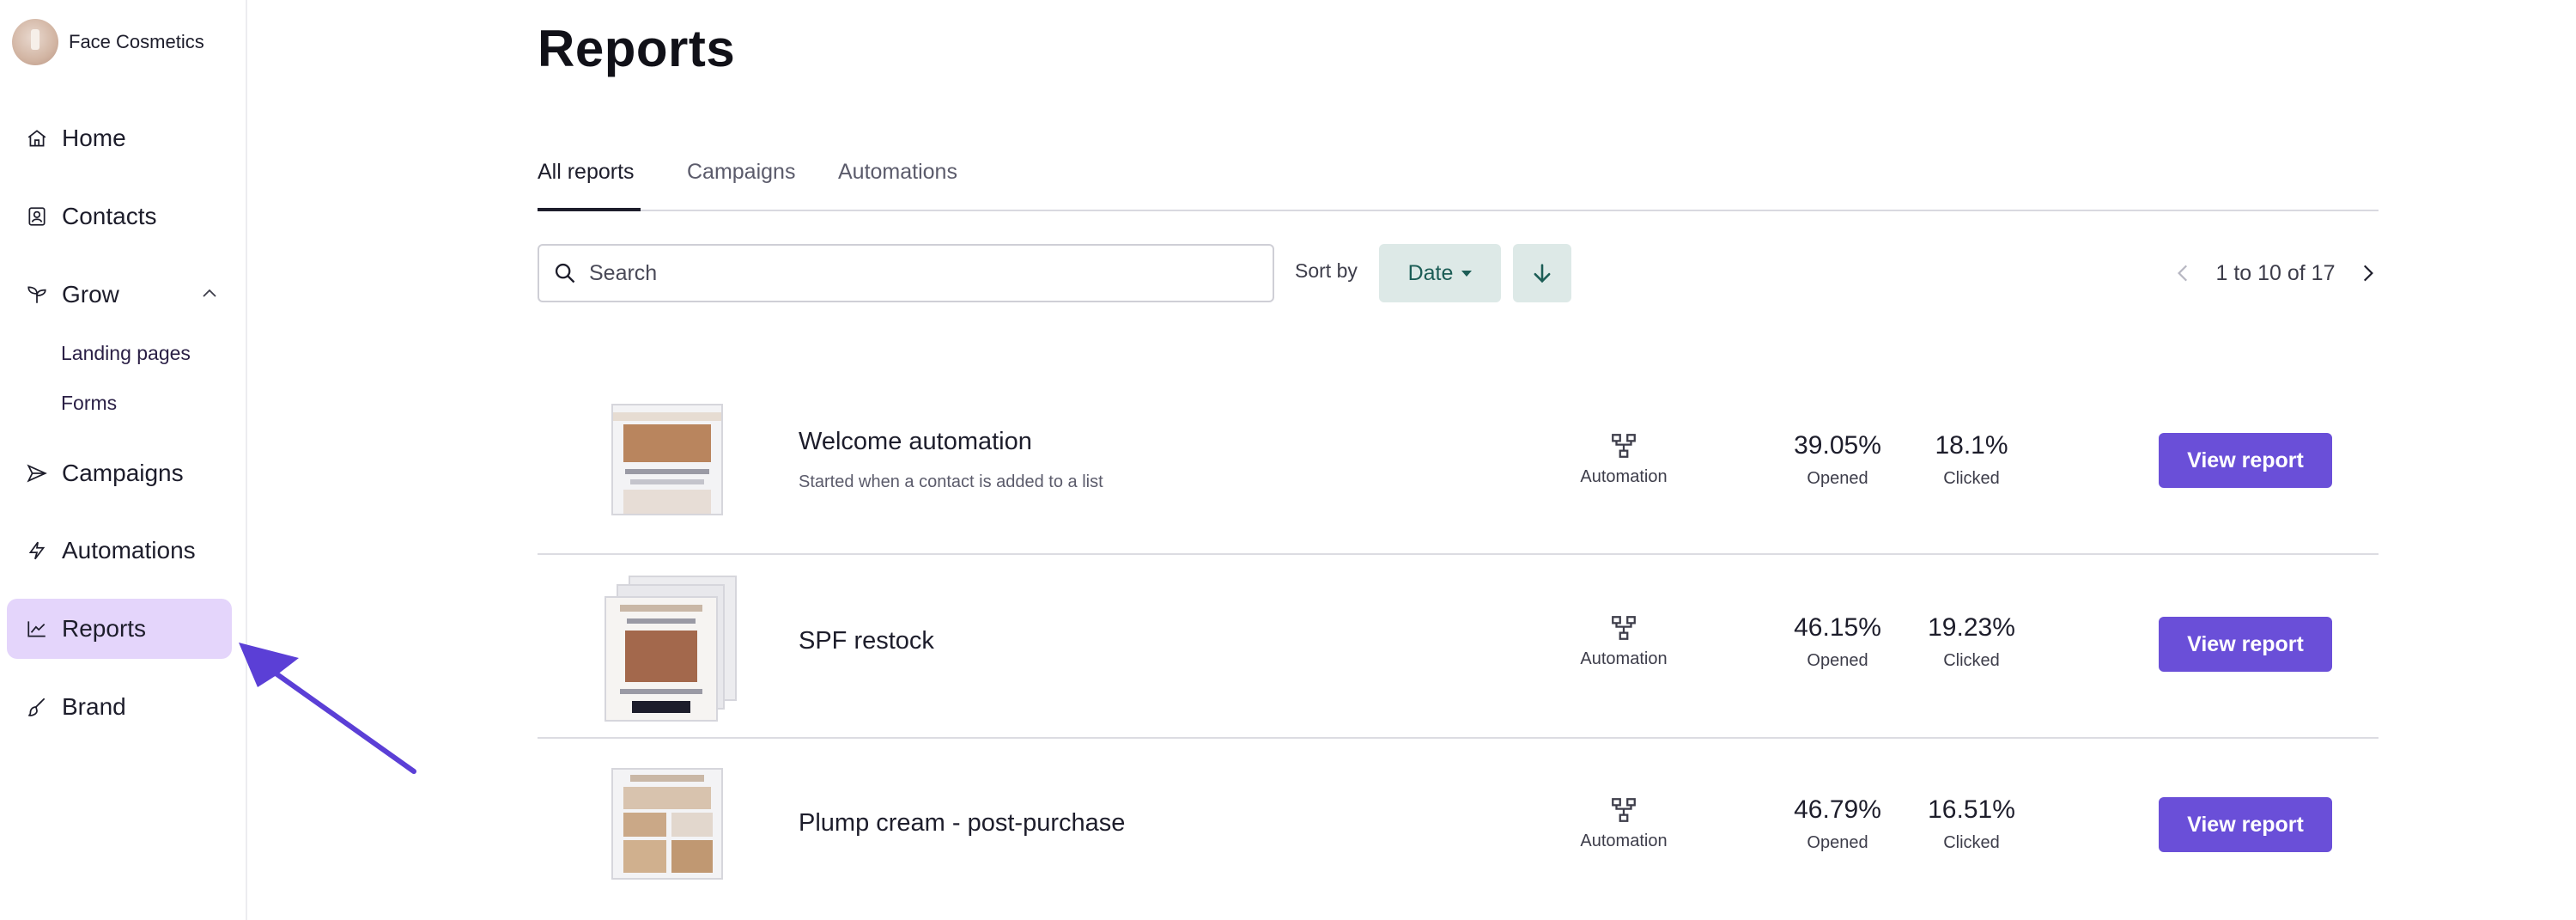 This screenshot has height=920, width=2576. I want to click on sidebar-item-grow: Grow, so click(119, 295).